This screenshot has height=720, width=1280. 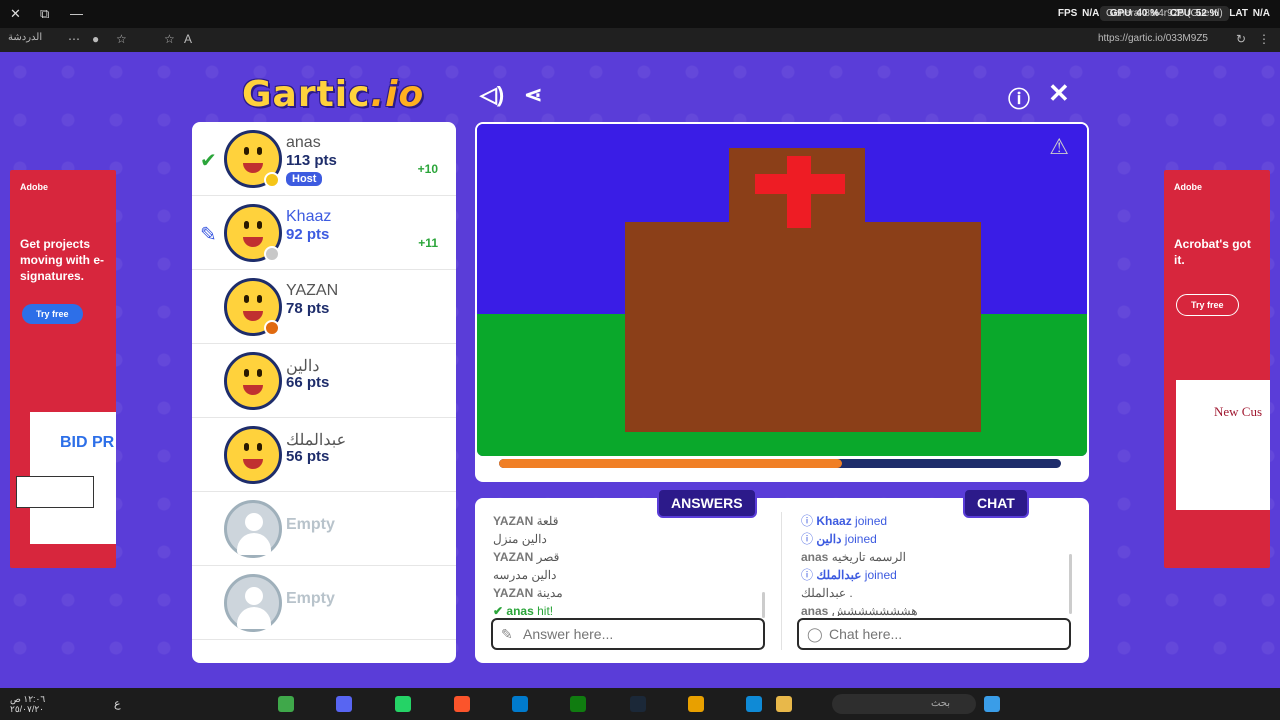 I want to click on cross-vertical, so click(x=799, y=192).